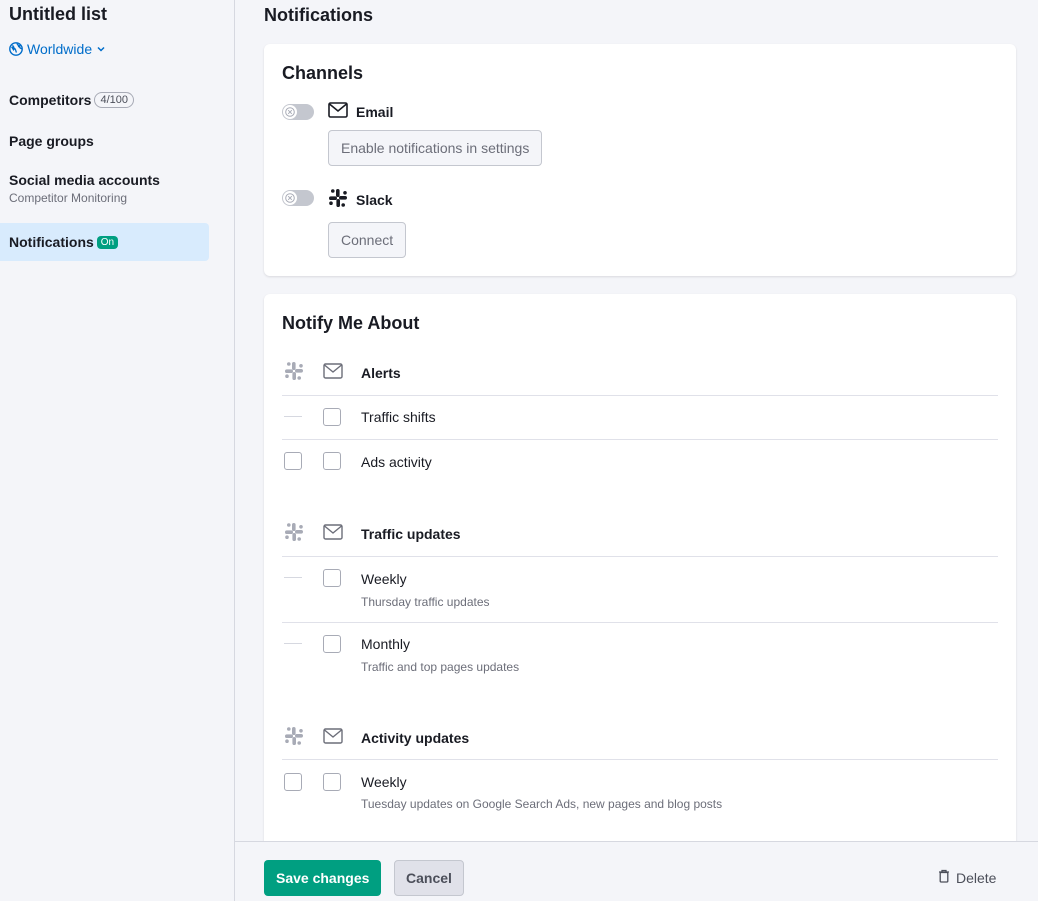 The image size is (1038, 901). I want to click on sidebar-item-competitors: Competitors 4/100, so click(104, 100).